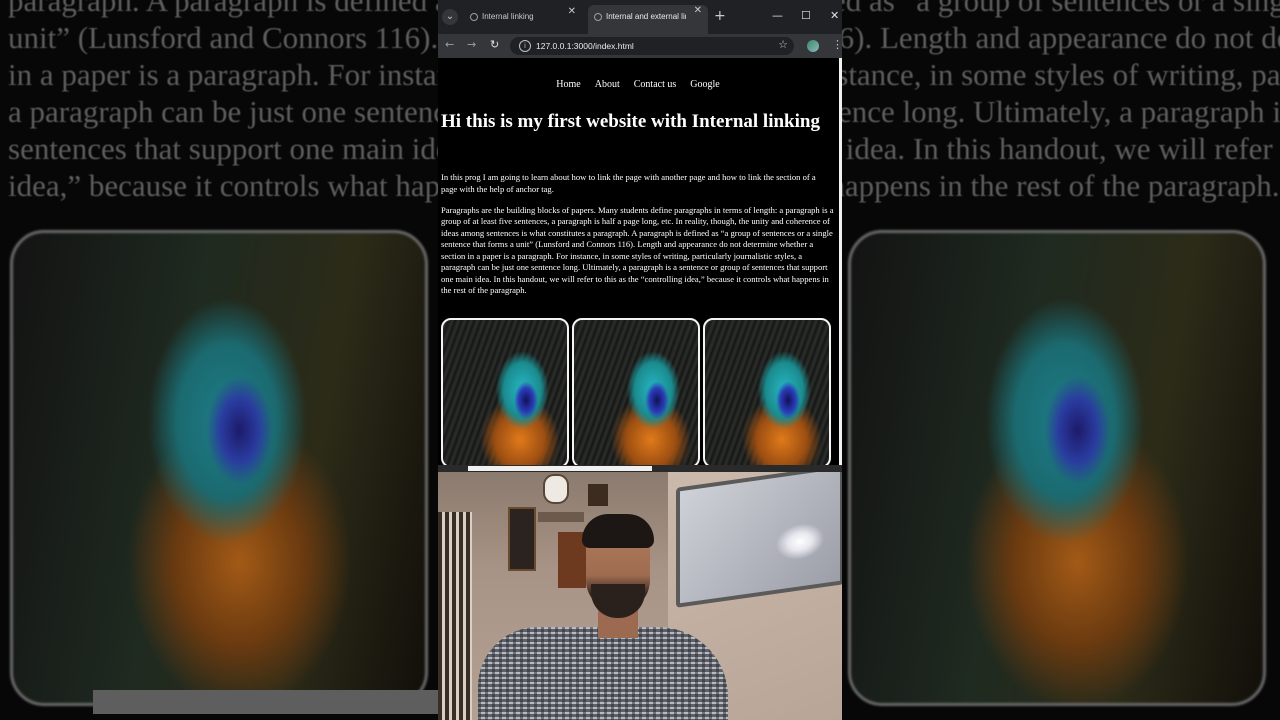 This screenshot has width=1280, height=720. Describe the element at coordinates (618, 531) in the screenshot. I see `presenter-hair` at that location.